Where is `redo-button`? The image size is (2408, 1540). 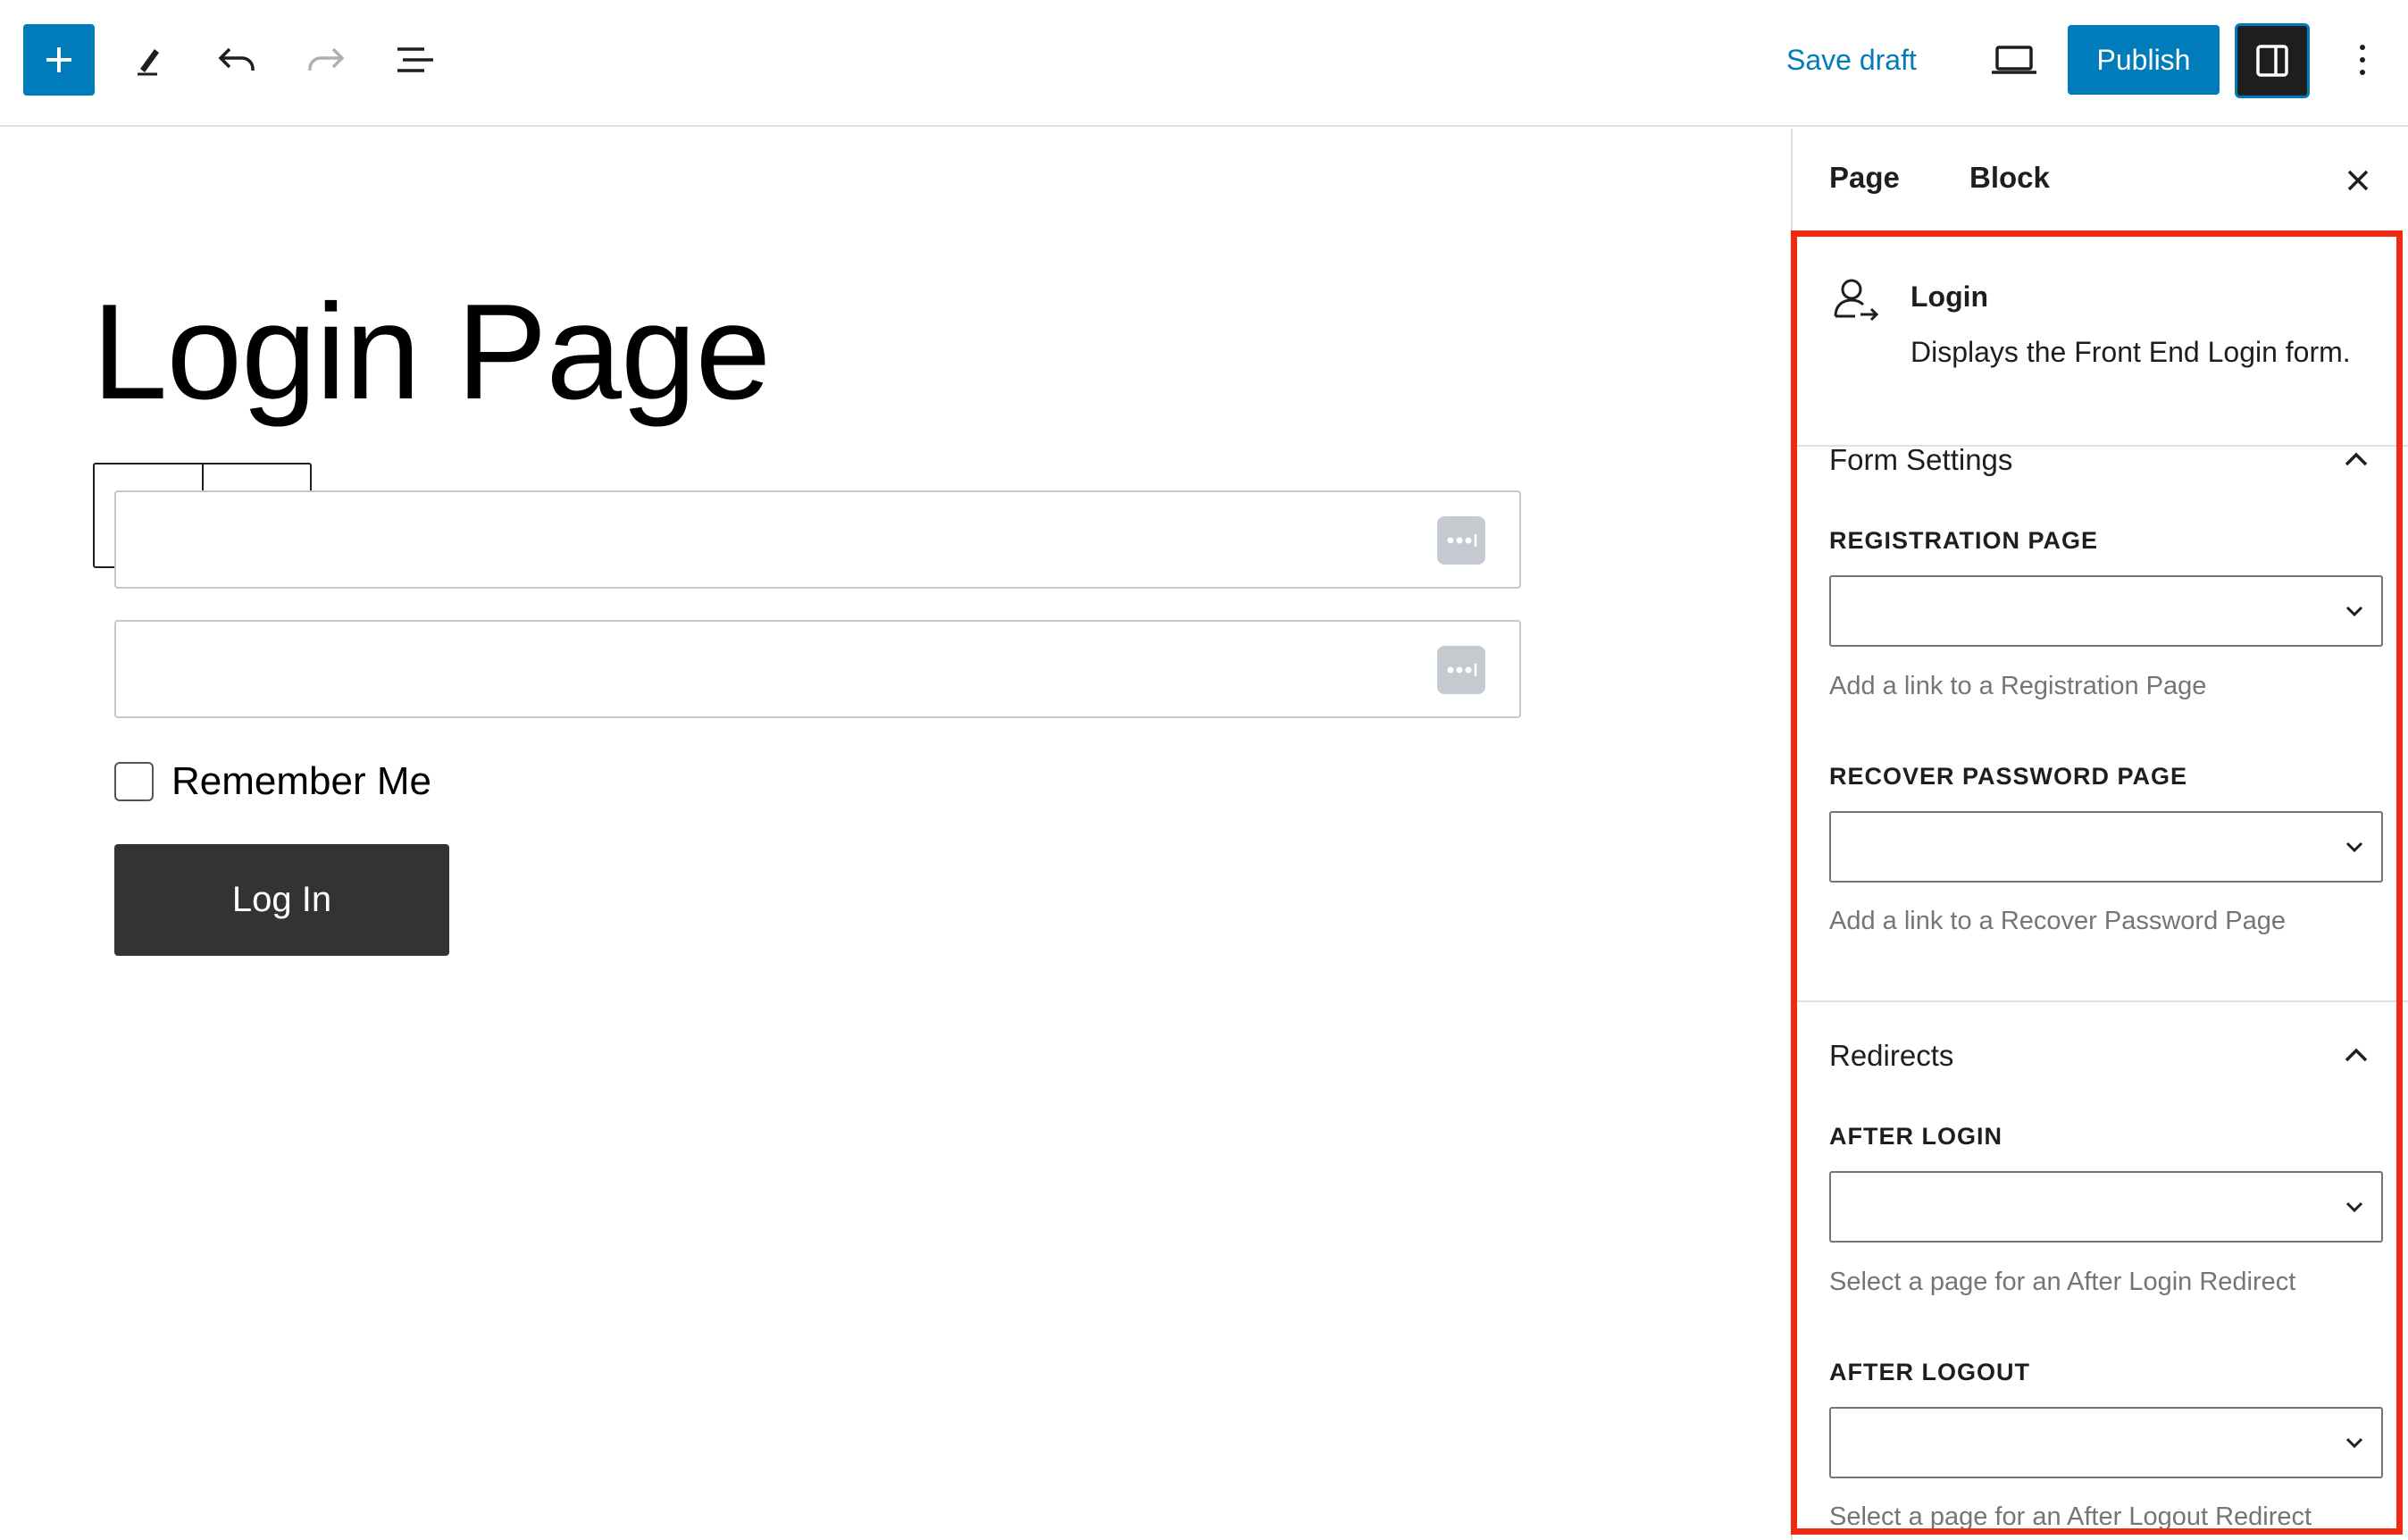
redo-button is located at coordinates (326, 60).